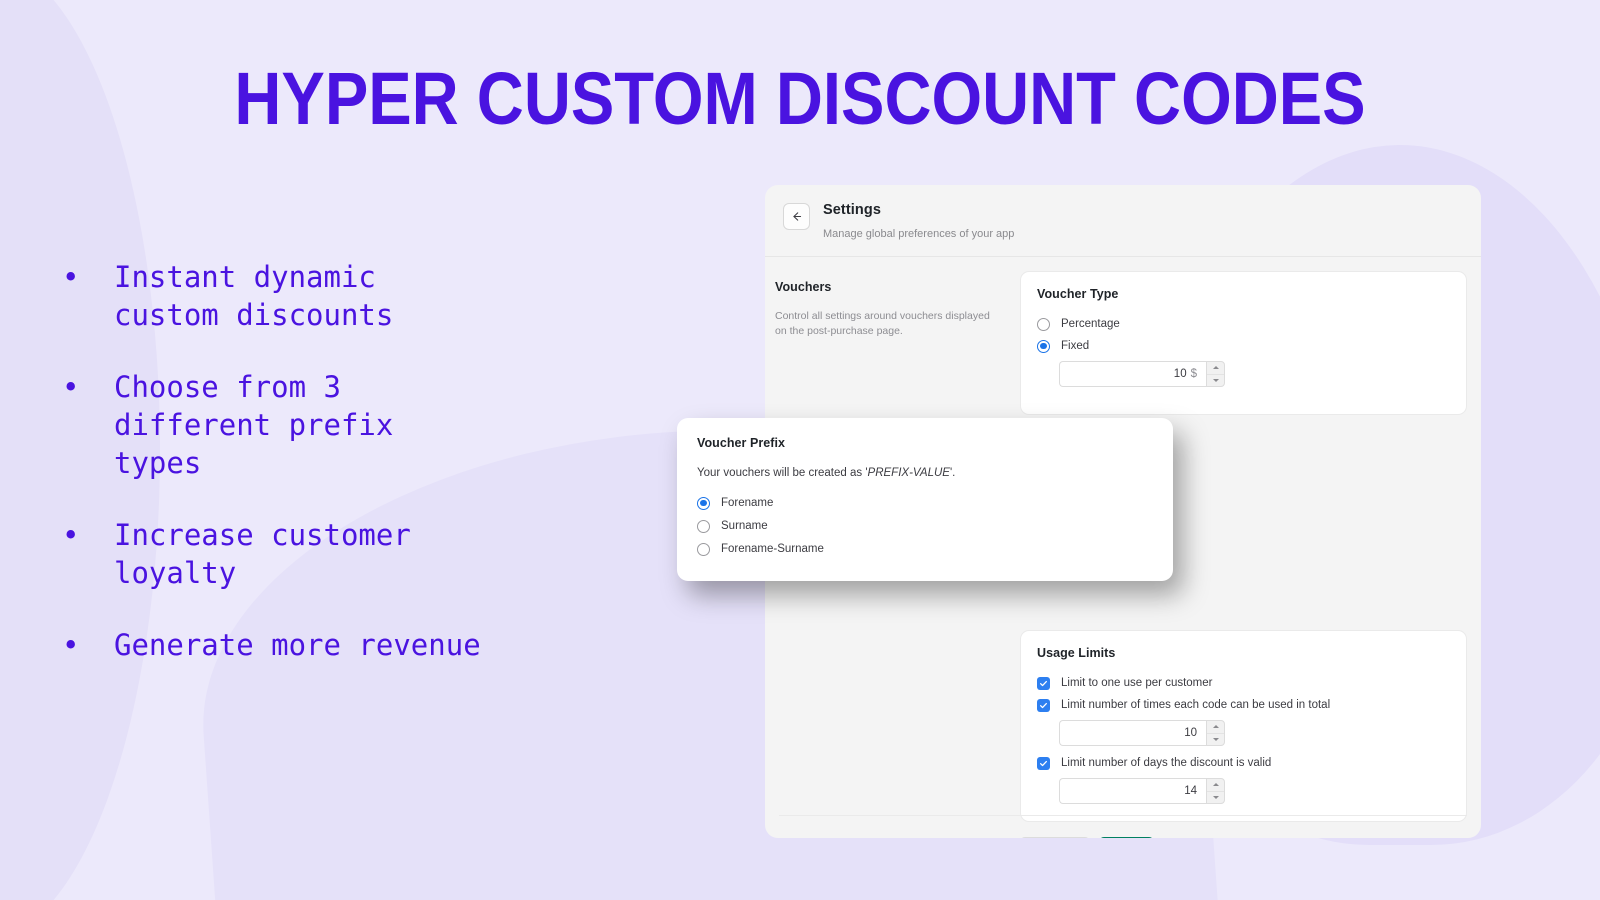  Describe the element at coordinates (1137, 683) in the screenshot. I see `checkbox-label: Limit to one use per customer` at that location.